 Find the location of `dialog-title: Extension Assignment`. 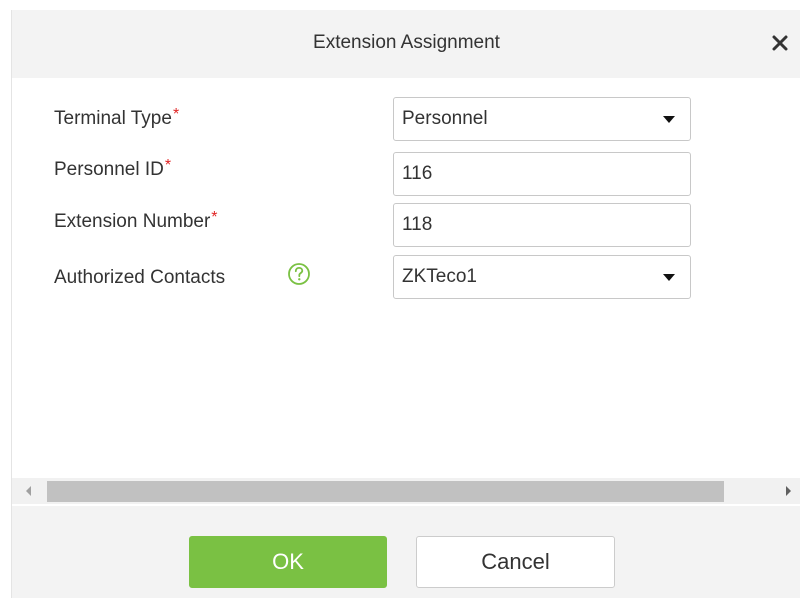

dialog-title: Extension Assignment is located at coordinates (406, 42).